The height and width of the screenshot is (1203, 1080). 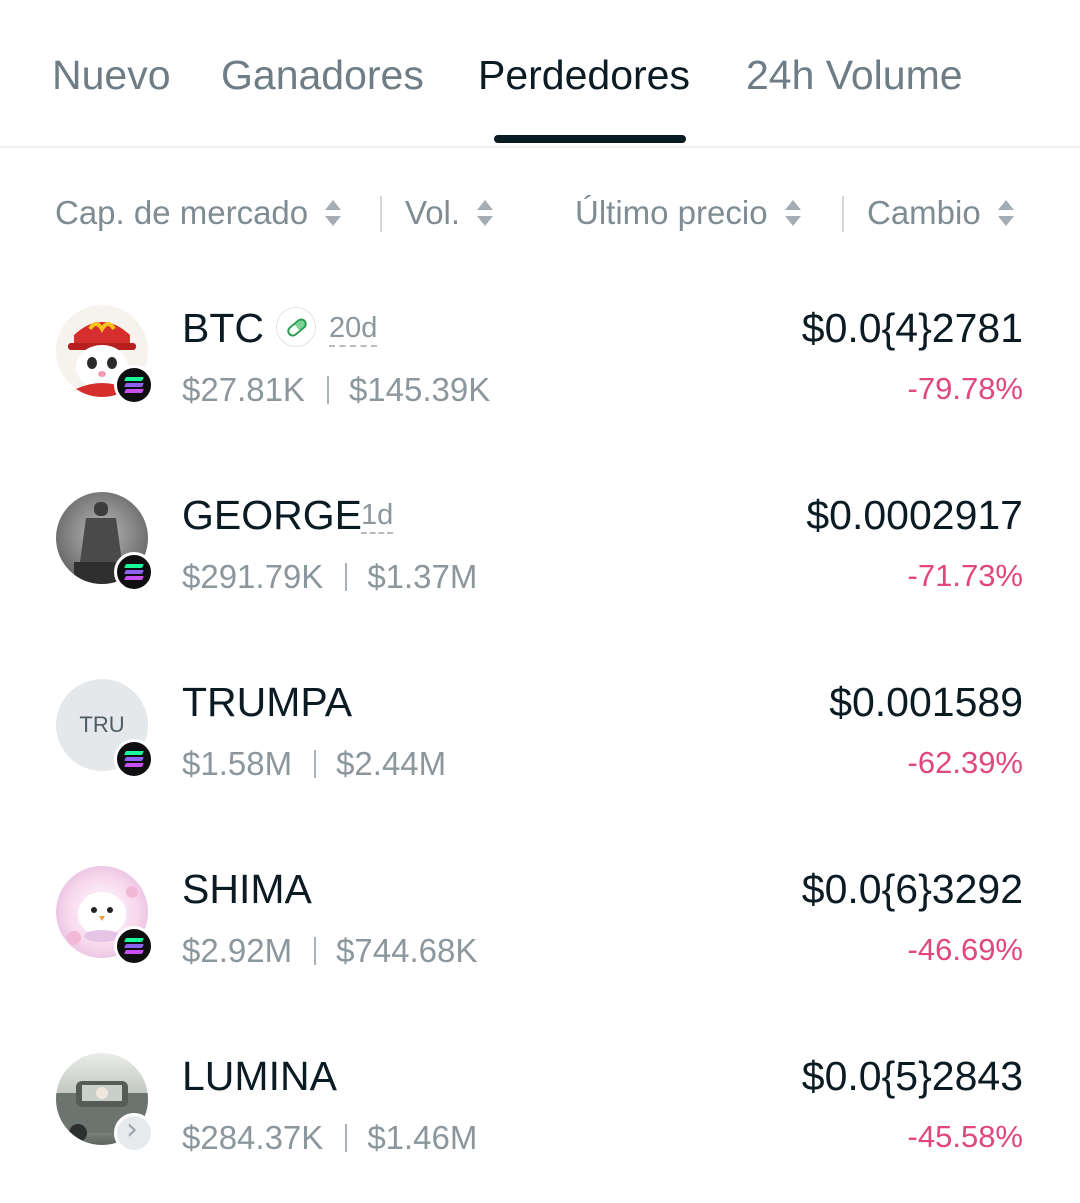 What do you see at coordinates (336, 390) in the screenshot?
I see `token-stats: $27.81K $145.39K` at bounding box center [336, 390].